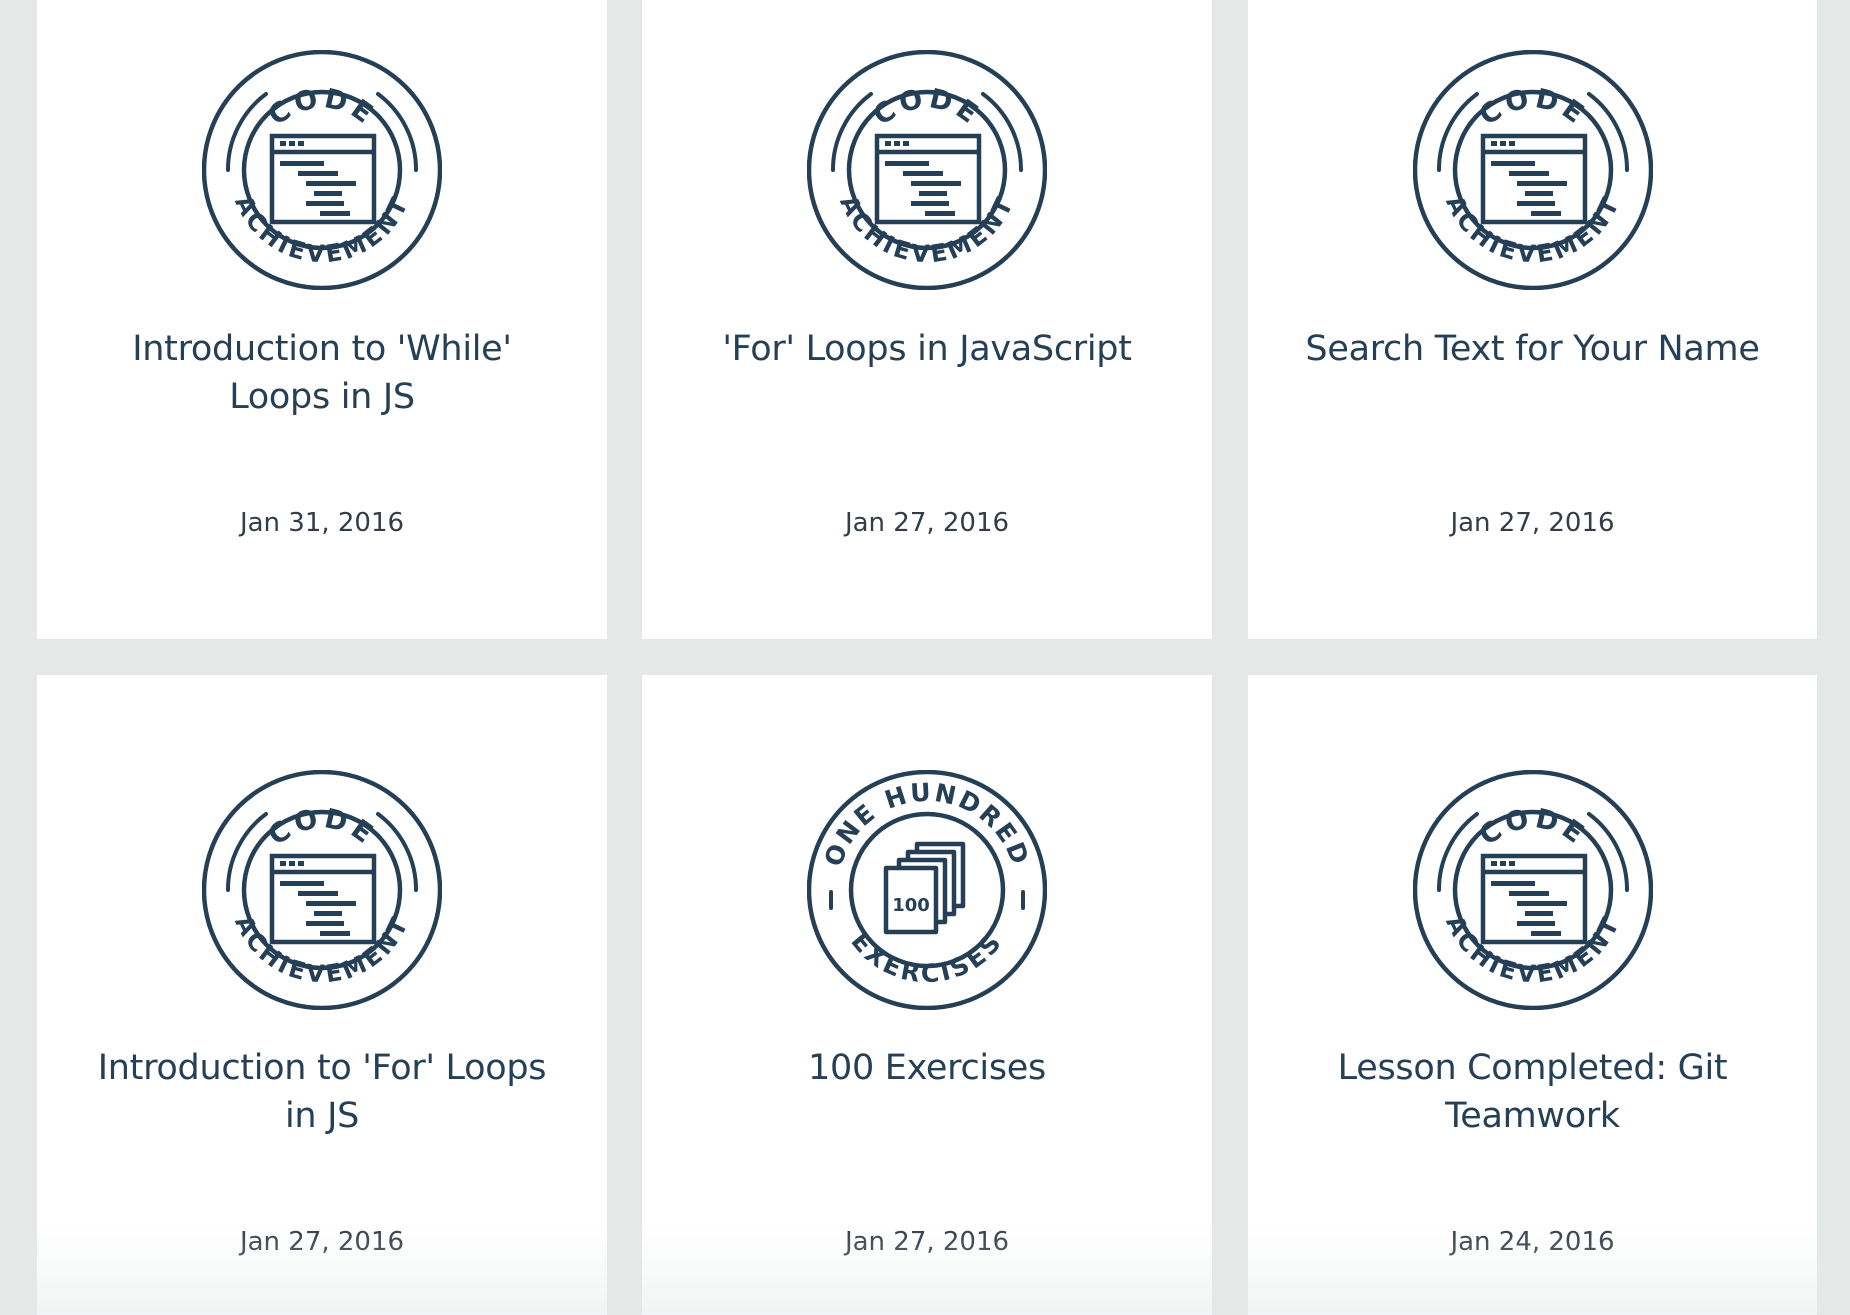 This screenshot has height=1315, width=1850. What do you see at coordinates (1532, 349) in the screenshot?
I see `achievement-title: Search Text for Your Name` at bounding box center [1532, 349].